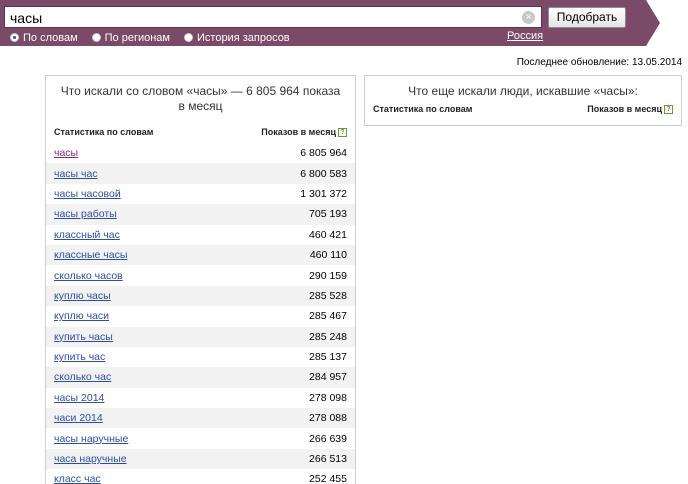 Image resolution: width=688 pixels, height=484 pixels. What do you see at coordinates (85, 214) in the screenshot?
I see `phrase-link: часы работы` at bounding box center [85, 214].